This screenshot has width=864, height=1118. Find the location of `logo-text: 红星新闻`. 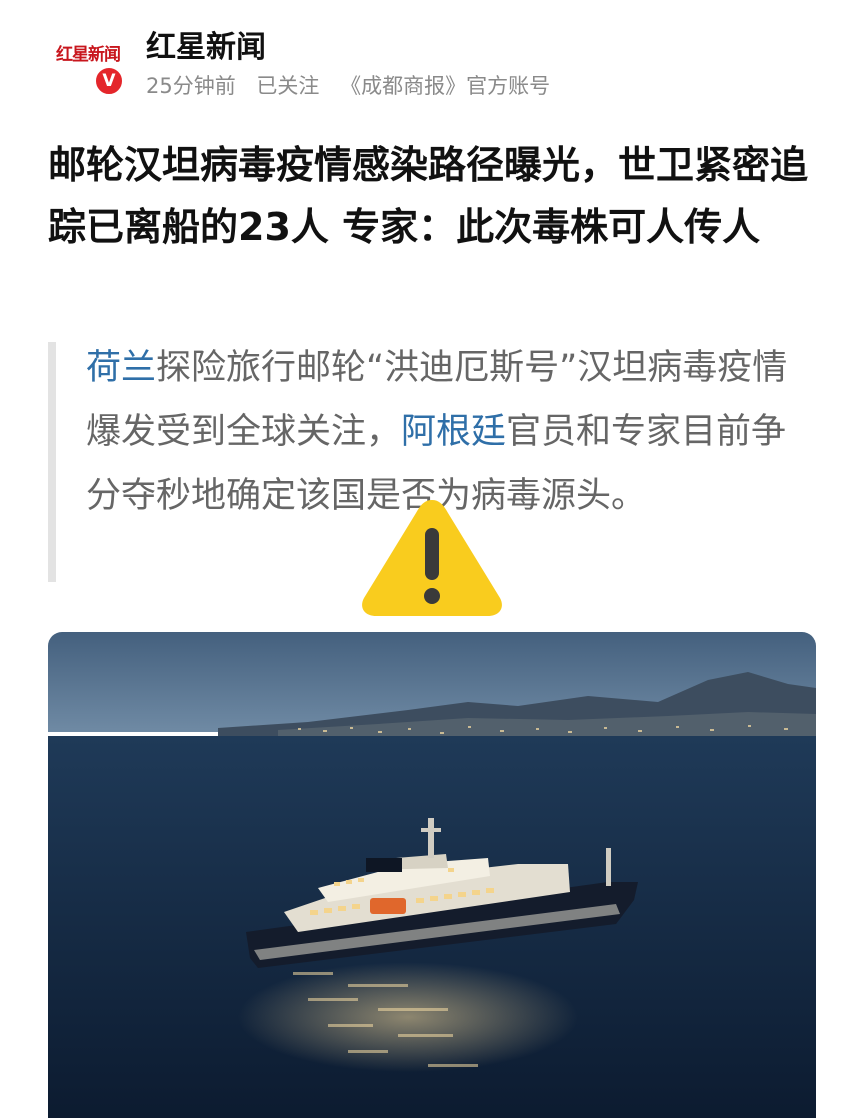

logo-text: 红星新闻 is located at coordinates (88, 55).